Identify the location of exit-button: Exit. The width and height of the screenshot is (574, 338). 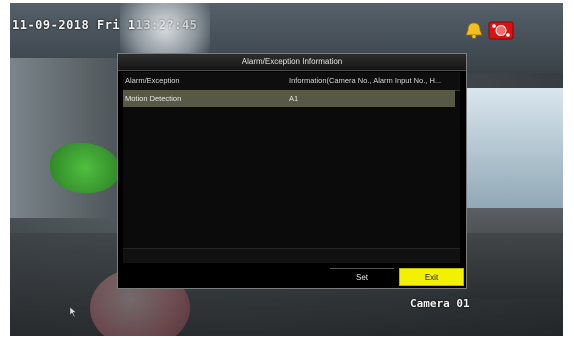
(431, 277).